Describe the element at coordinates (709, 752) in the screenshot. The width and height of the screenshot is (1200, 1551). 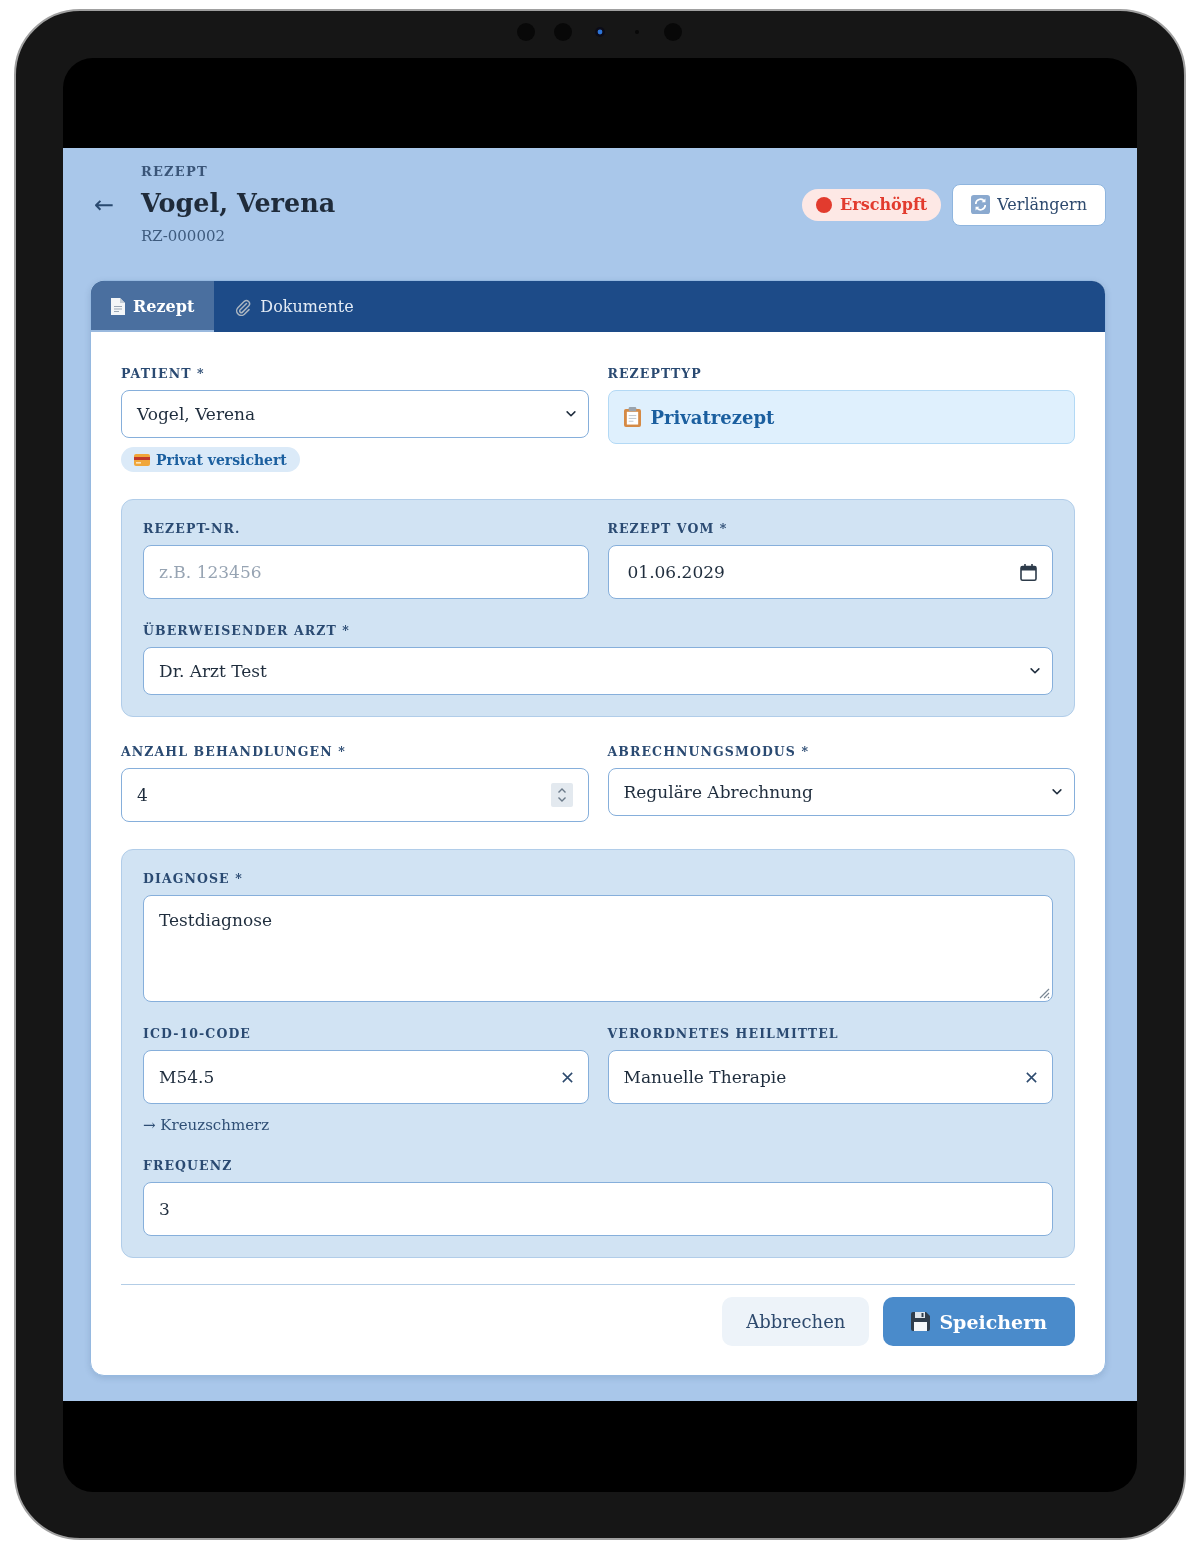
I see `field-label: ABRECHNUNGSMODUS *` at that location.